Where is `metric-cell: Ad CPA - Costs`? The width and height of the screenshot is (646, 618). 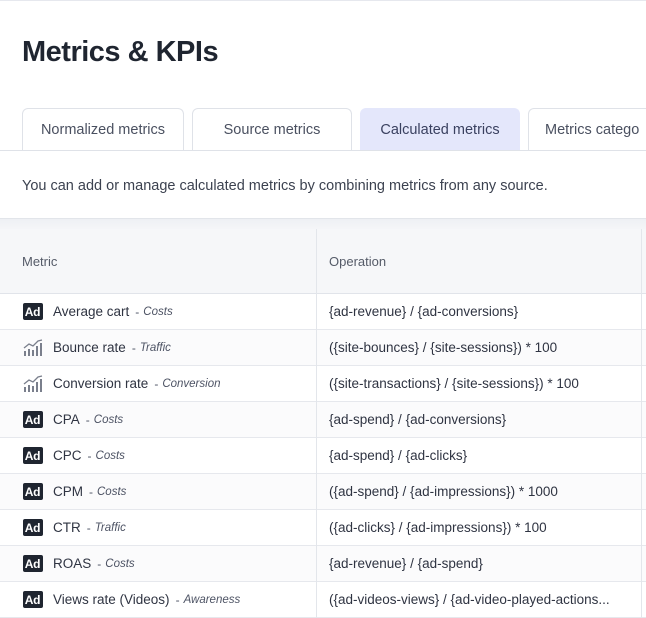
metric-cell: Ad CPA - Costs is located at coordinates (72, 419).